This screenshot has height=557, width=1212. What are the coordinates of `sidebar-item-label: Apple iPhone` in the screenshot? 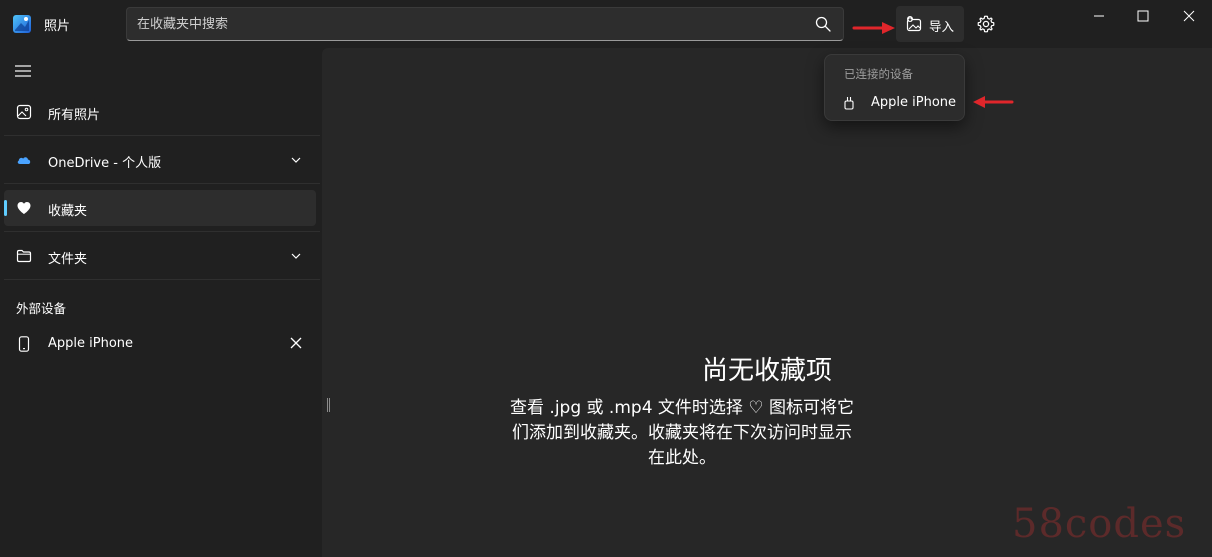 It's located at (91, 343).